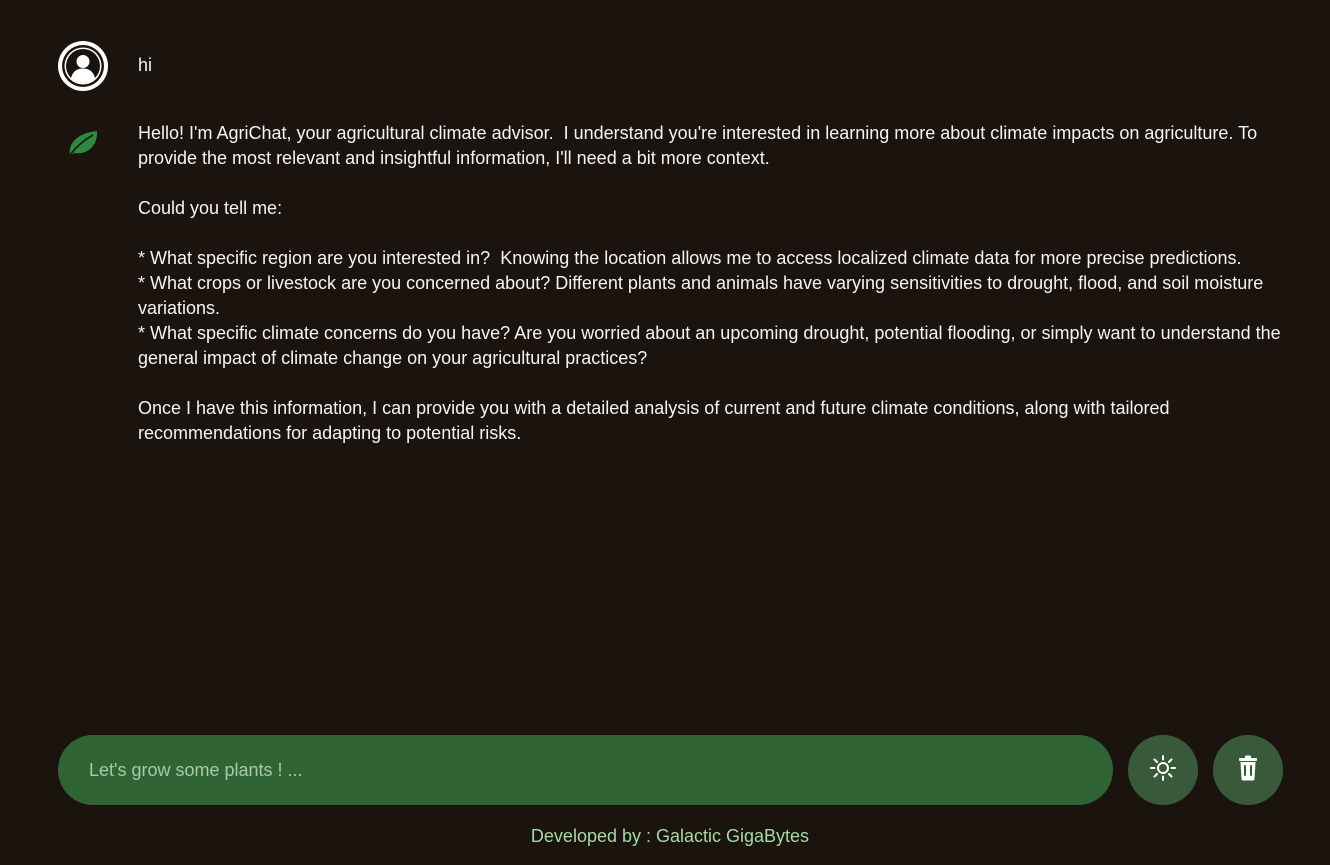 This screenshot has width=1330, height=865. I want to click on sun-icon, so click(1163, 770).